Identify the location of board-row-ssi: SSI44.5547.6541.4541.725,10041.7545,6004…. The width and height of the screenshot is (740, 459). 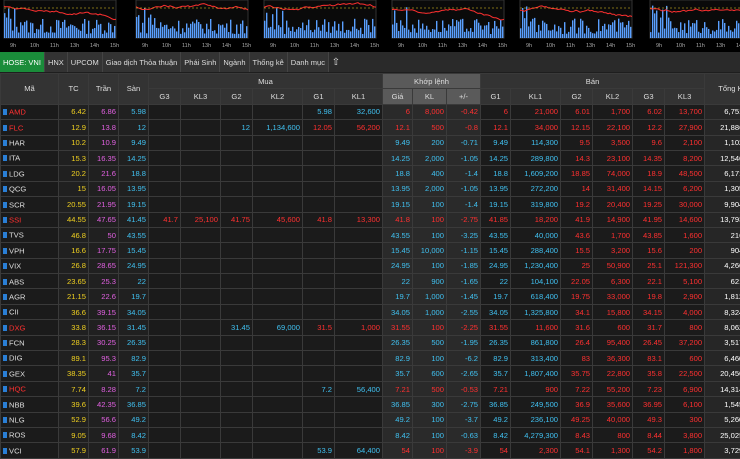
(370, 219).